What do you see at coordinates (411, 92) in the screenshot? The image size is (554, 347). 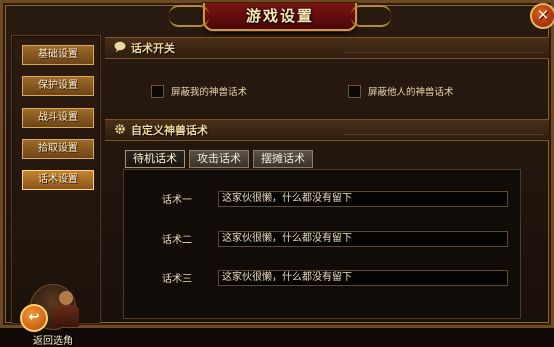 I see `block-others-speech-label: 屏蔽他人的神兽话术` at bounding box center [411, 92].